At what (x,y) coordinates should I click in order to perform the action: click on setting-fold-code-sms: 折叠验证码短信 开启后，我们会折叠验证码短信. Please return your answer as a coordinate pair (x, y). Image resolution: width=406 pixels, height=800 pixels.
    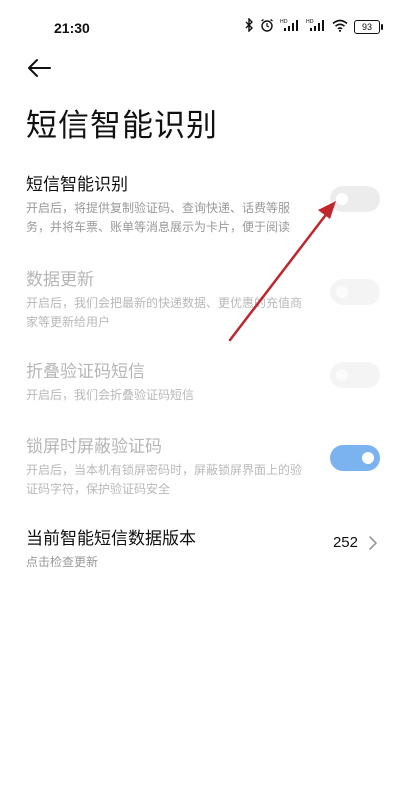
    Looking at the image, I should click on (204, 381).